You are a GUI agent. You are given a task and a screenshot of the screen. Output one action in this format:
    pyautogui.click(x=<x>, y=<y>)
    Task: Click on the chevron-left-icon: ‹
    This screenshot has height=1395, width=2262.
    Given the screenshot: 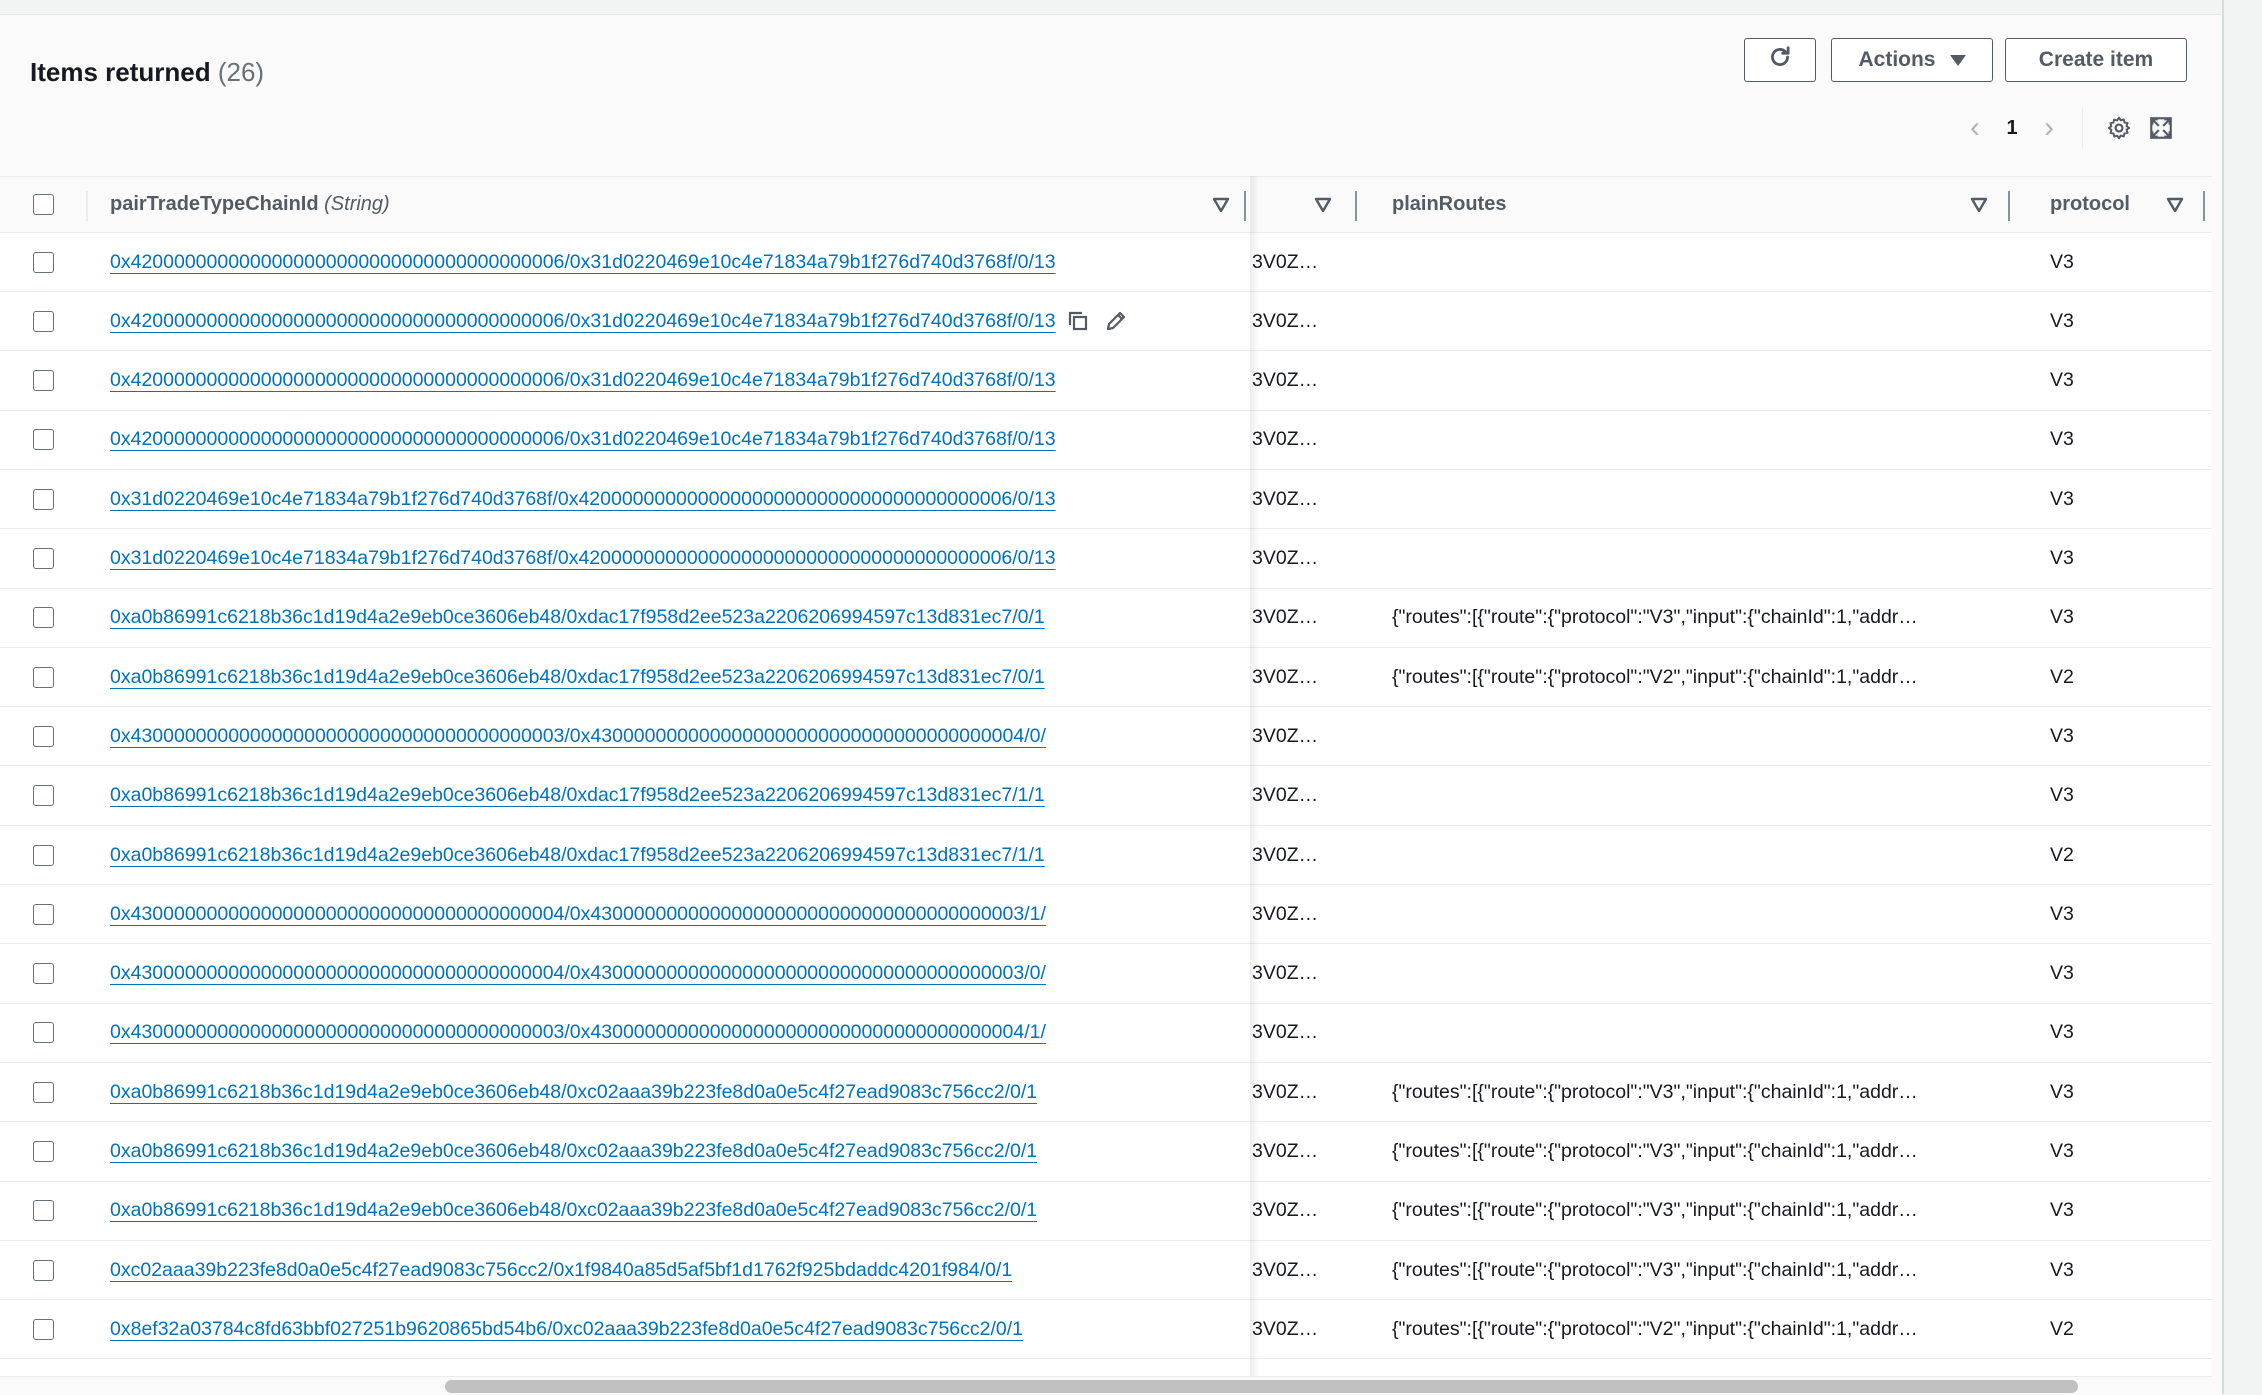 What is the action you would take?
    pyautogui.click(x=1975, y=128)
    